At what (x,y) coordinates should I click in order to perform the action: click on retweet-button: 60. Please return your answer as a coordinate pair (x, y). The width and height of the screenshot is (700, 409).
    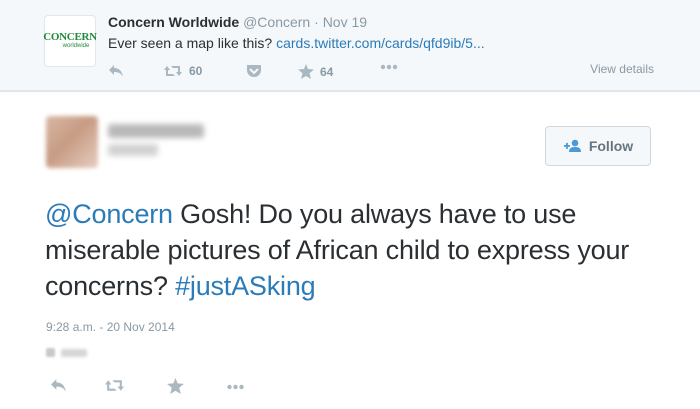
    Looking at the image, I should click on (182, 71).